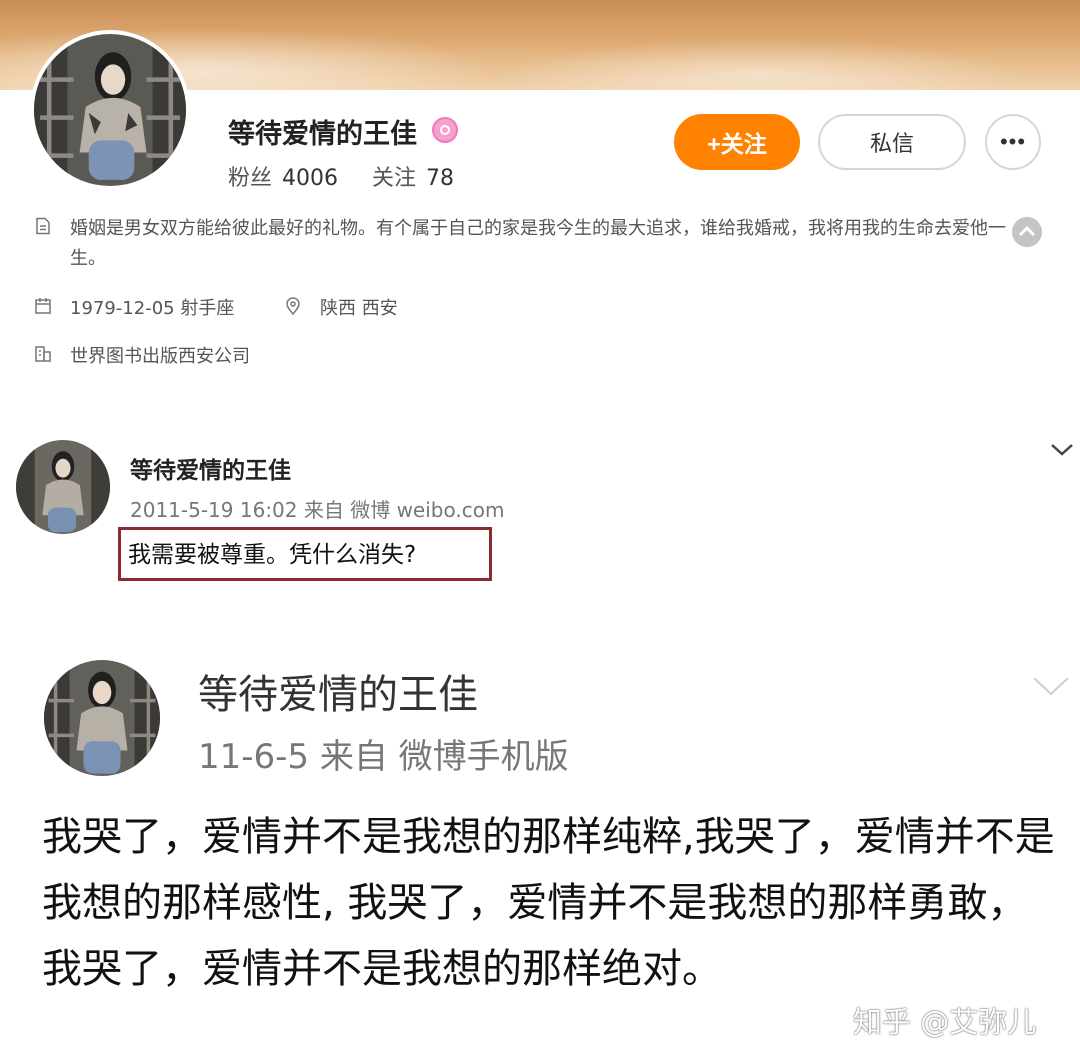 The width and height of the screenshot is (1080, 1061). Describe the element at coordinates (440, 178) in the screenshot. I see `following-count: 78` at that location.